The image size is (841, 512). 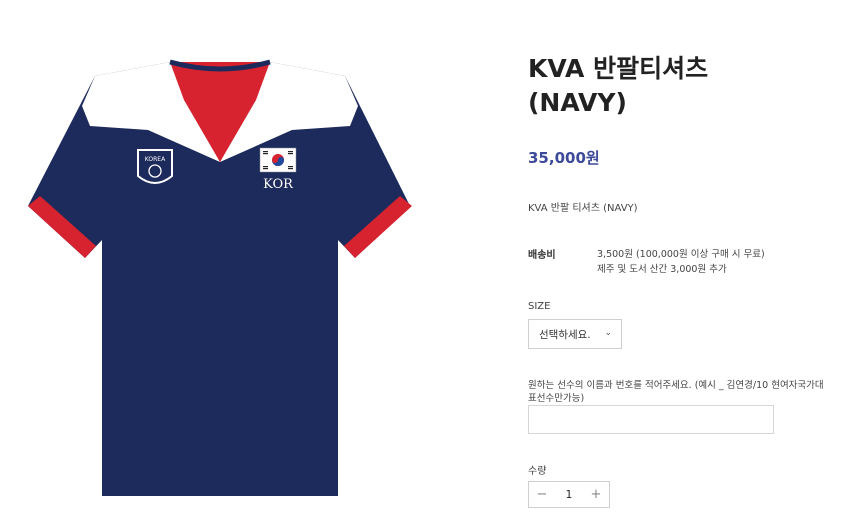 I want to click on korea-flag-icon, so click(x=278, y=160).